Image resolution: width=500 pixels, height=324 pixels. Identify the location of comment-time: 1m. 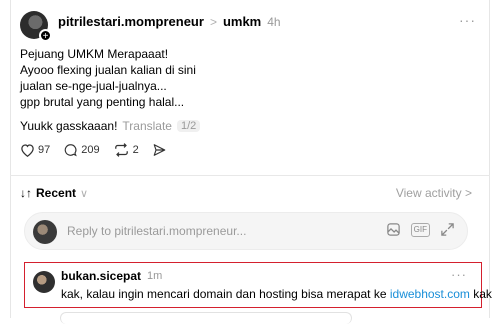
(155, 276).